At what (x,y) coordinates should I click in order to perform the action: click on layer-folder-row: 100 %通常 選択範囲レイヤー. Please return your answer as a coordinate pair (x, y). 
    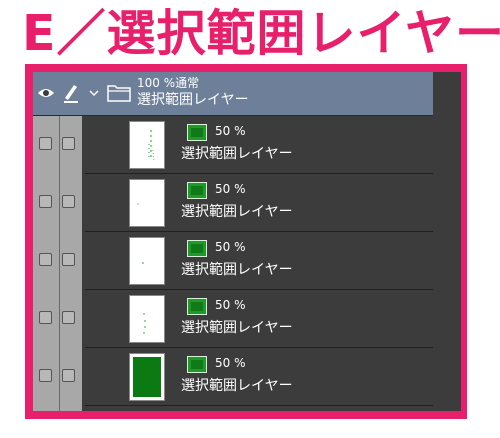
    Looking at the image, I should click on (233, 94).